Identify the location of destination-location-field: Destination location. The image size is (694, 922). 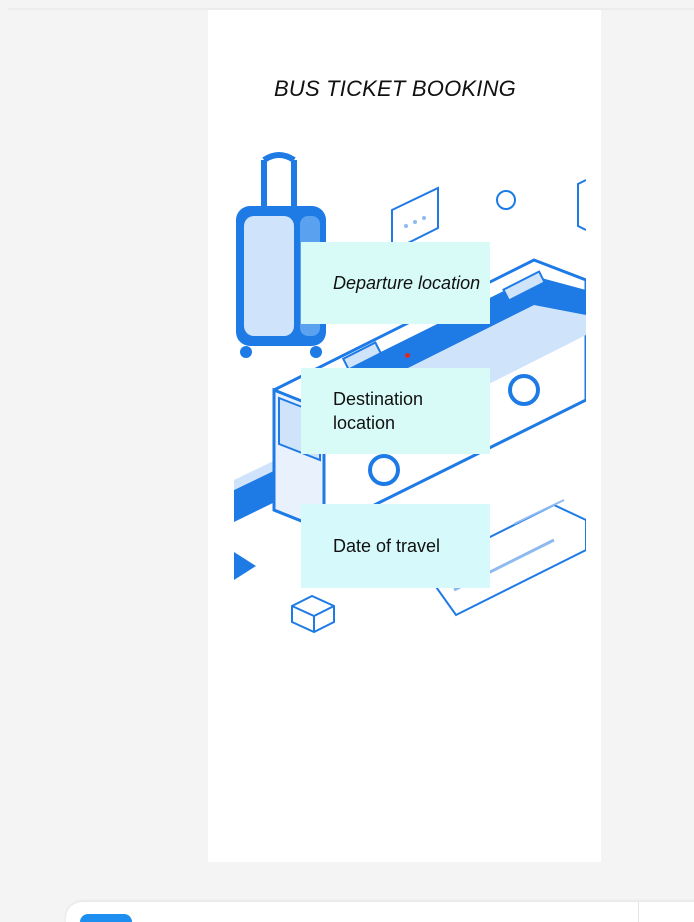
(395, 411).